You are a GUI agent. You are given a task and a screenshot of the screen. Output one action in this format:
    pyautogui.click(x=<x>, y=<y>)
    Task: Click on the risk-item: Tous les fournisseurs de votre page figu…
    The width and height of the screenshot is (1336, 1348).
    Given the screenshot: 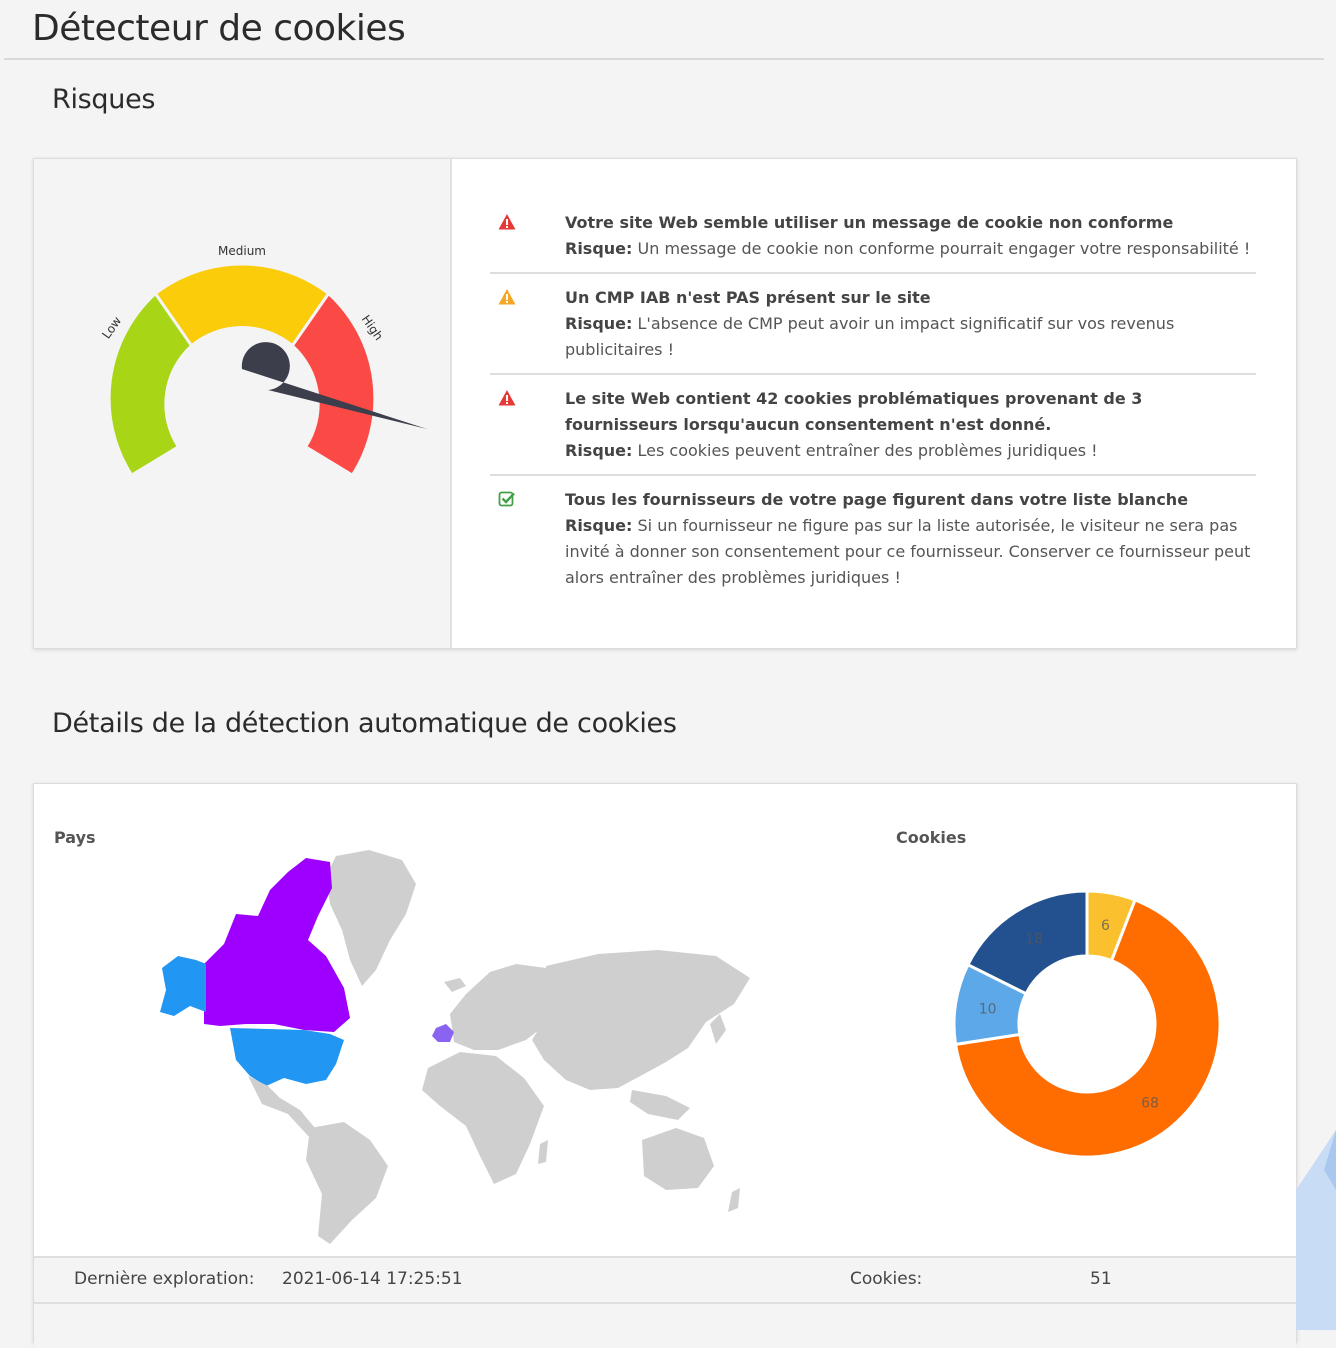 What is the action you would take?
    pyautogui.click(x=873, y=538)
    